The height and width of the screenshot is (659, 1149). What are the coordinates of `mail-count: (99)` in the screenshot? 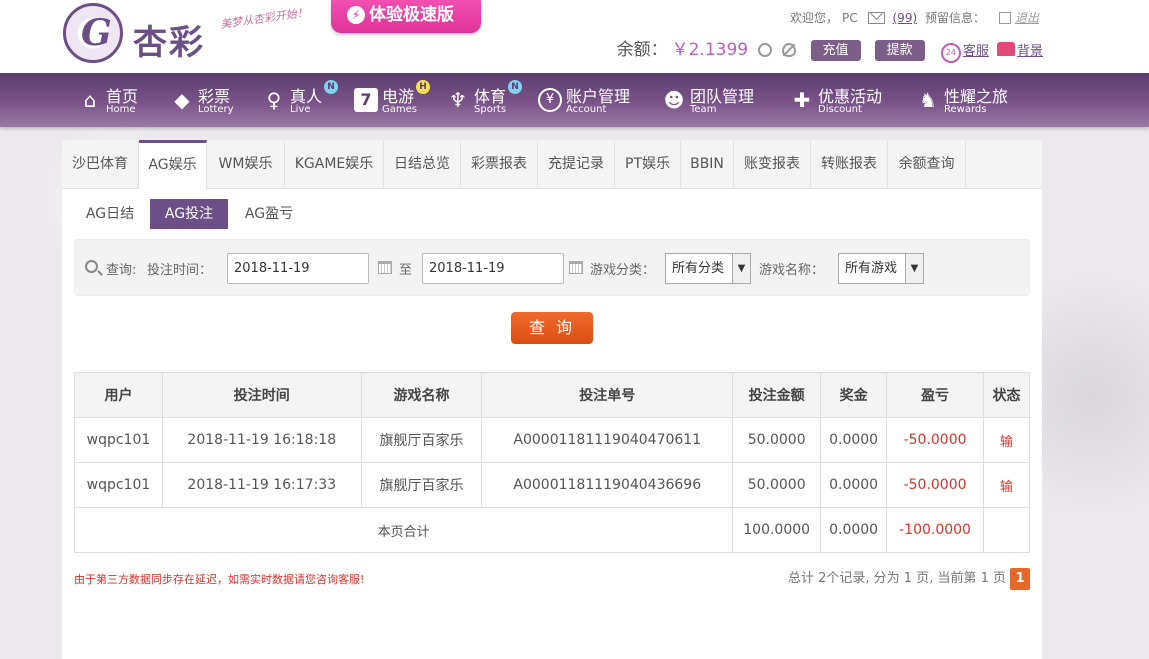 It's located at (905, 18).